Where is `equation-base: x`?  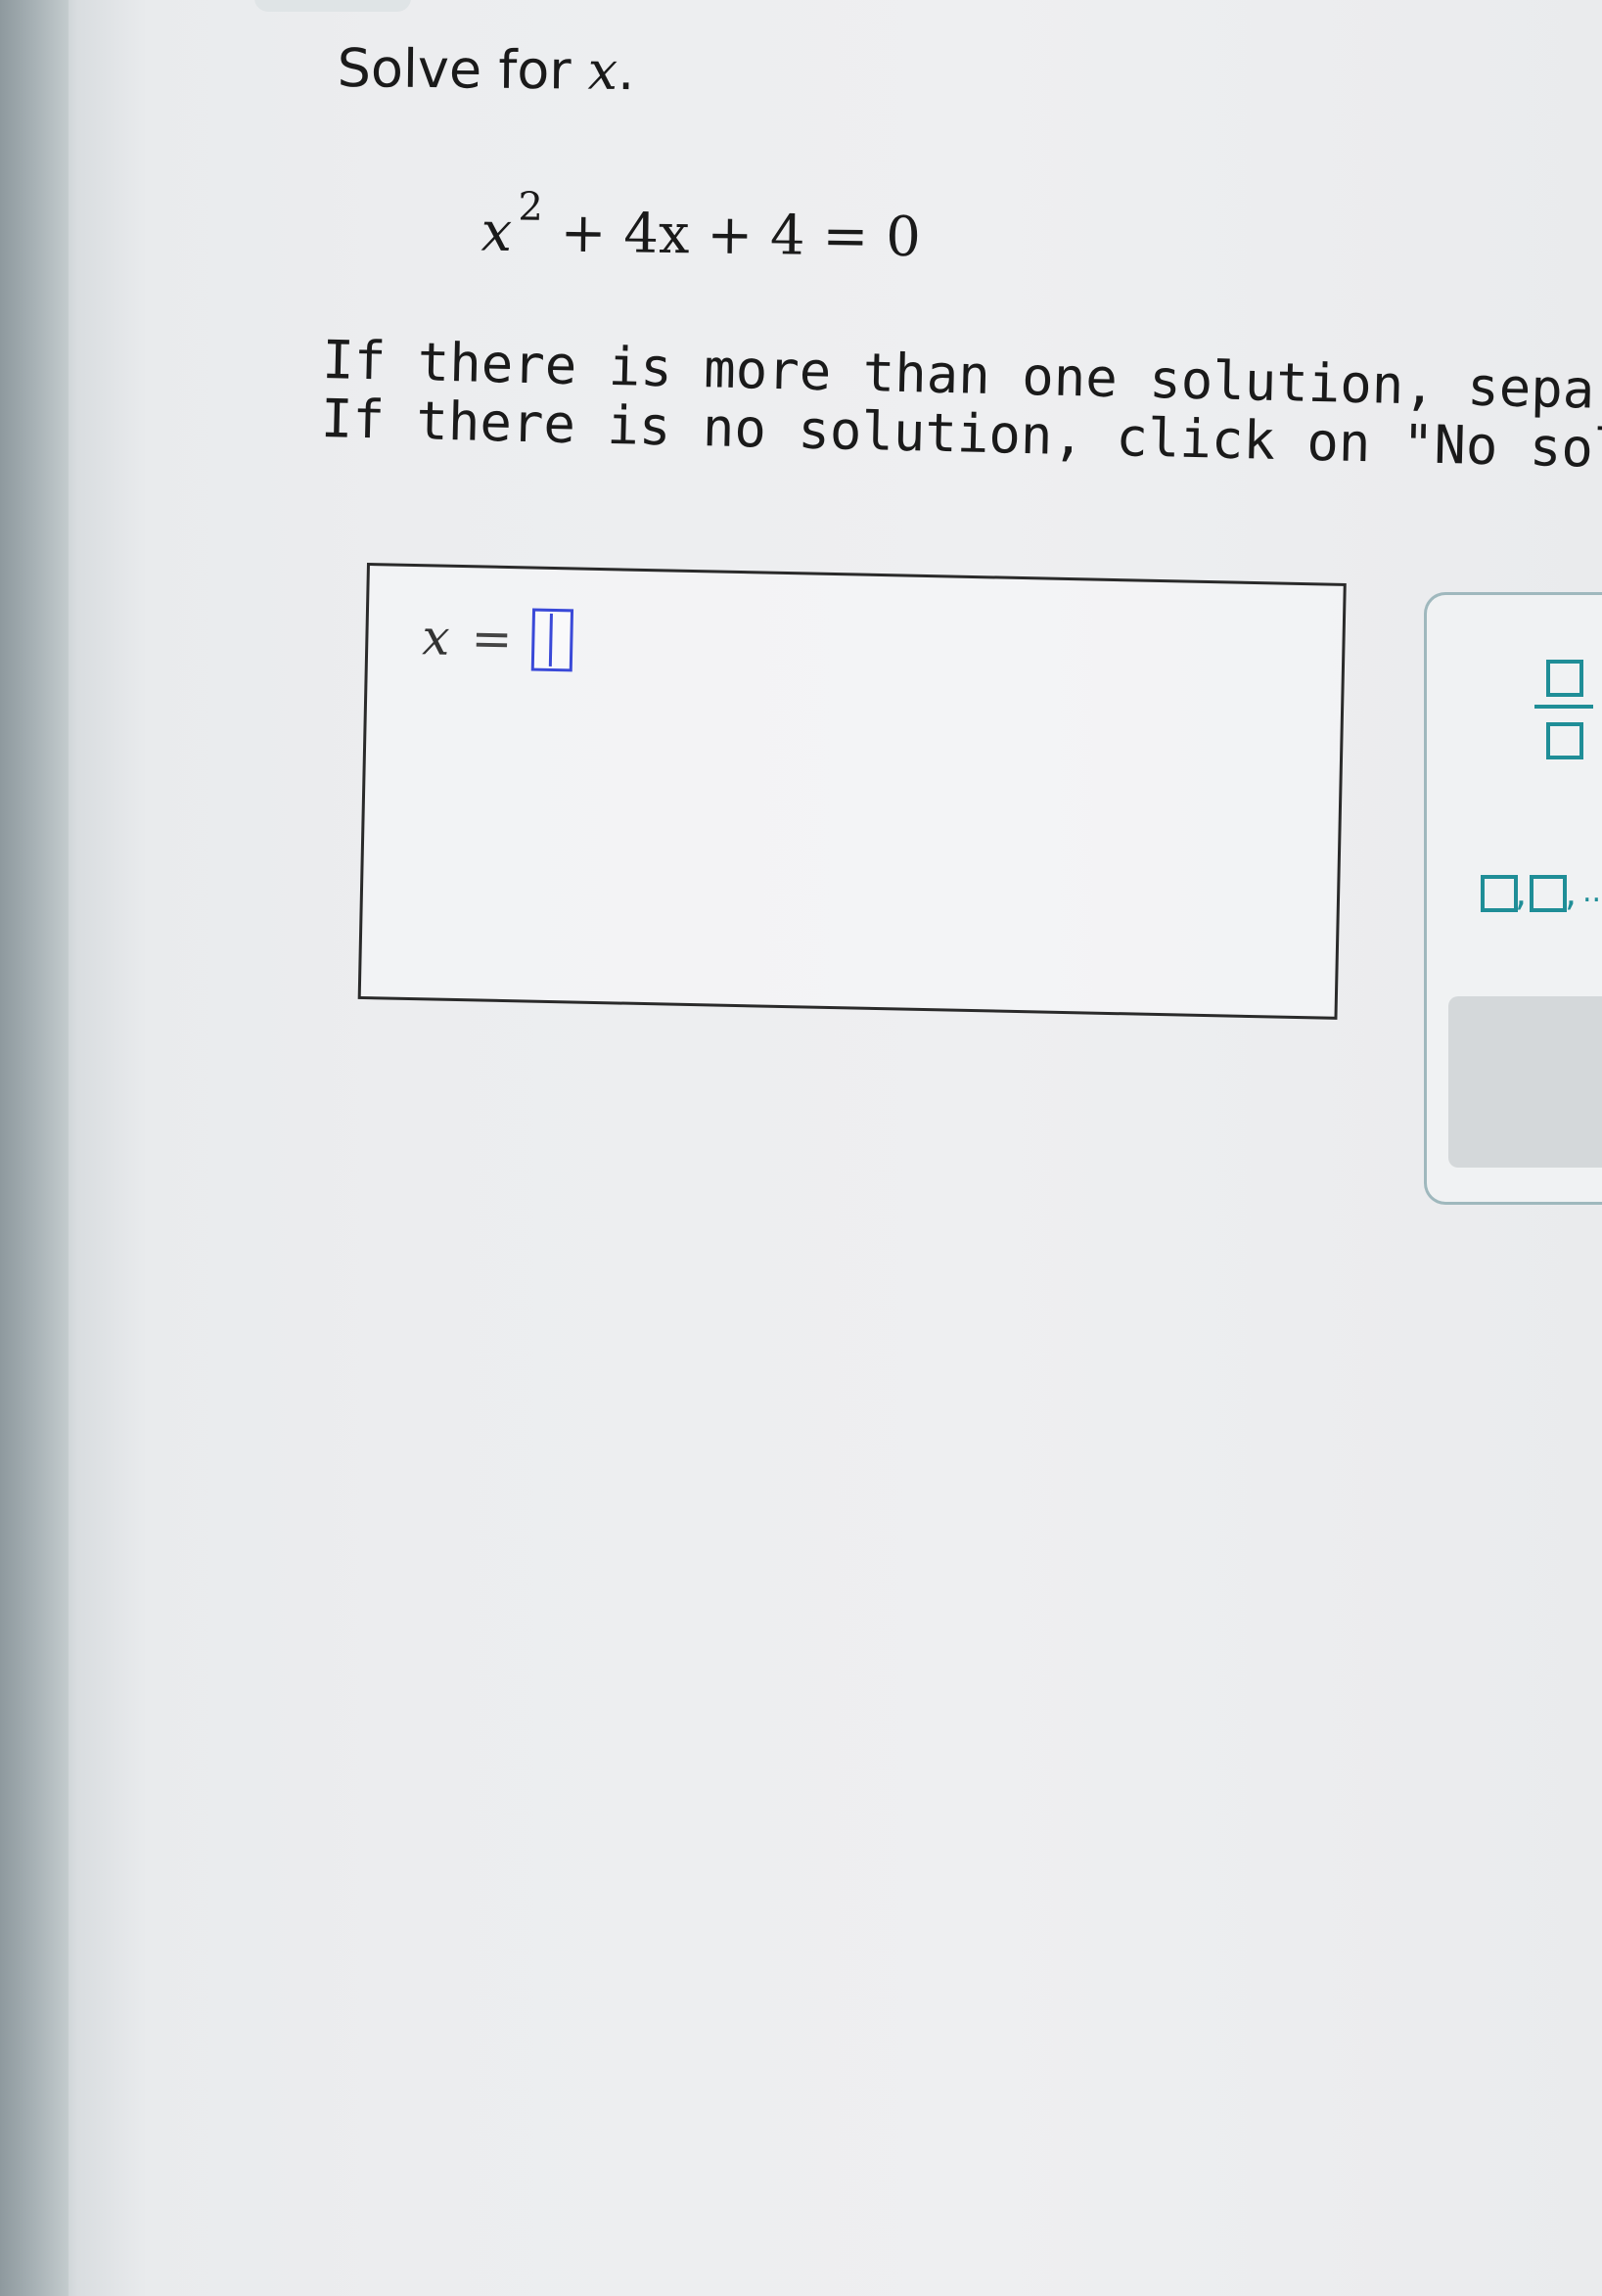
equation-base: x is located at coordinates (497, 232).